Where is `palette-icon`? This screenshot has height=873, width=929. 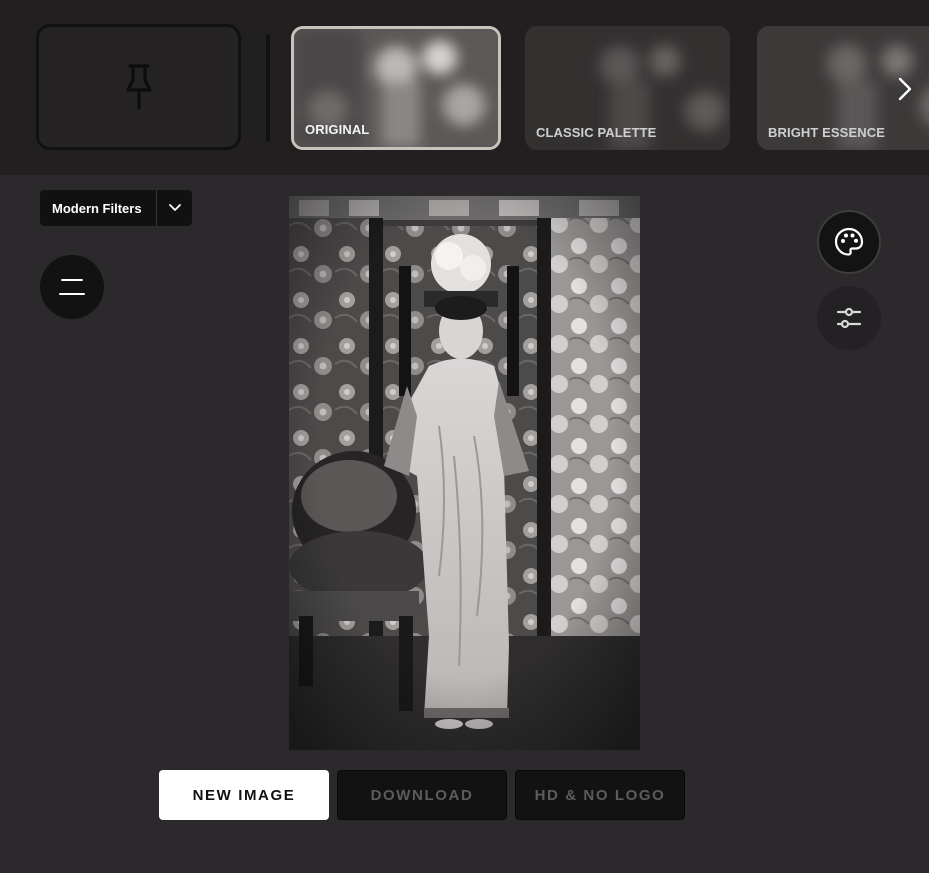
palette-icon is located at coordinates (849, 241).